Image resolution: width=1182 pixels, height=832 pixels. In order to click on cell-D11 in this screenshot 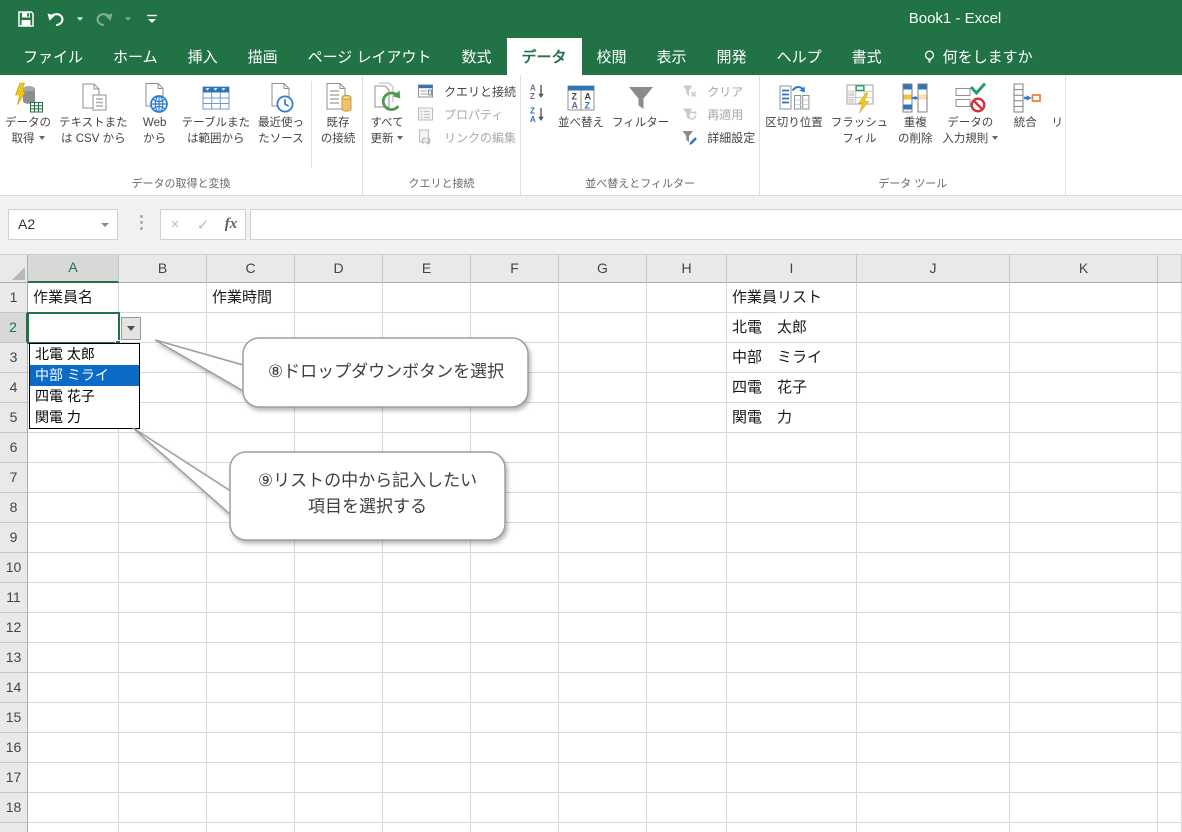, I will do `click(339, 598)`.